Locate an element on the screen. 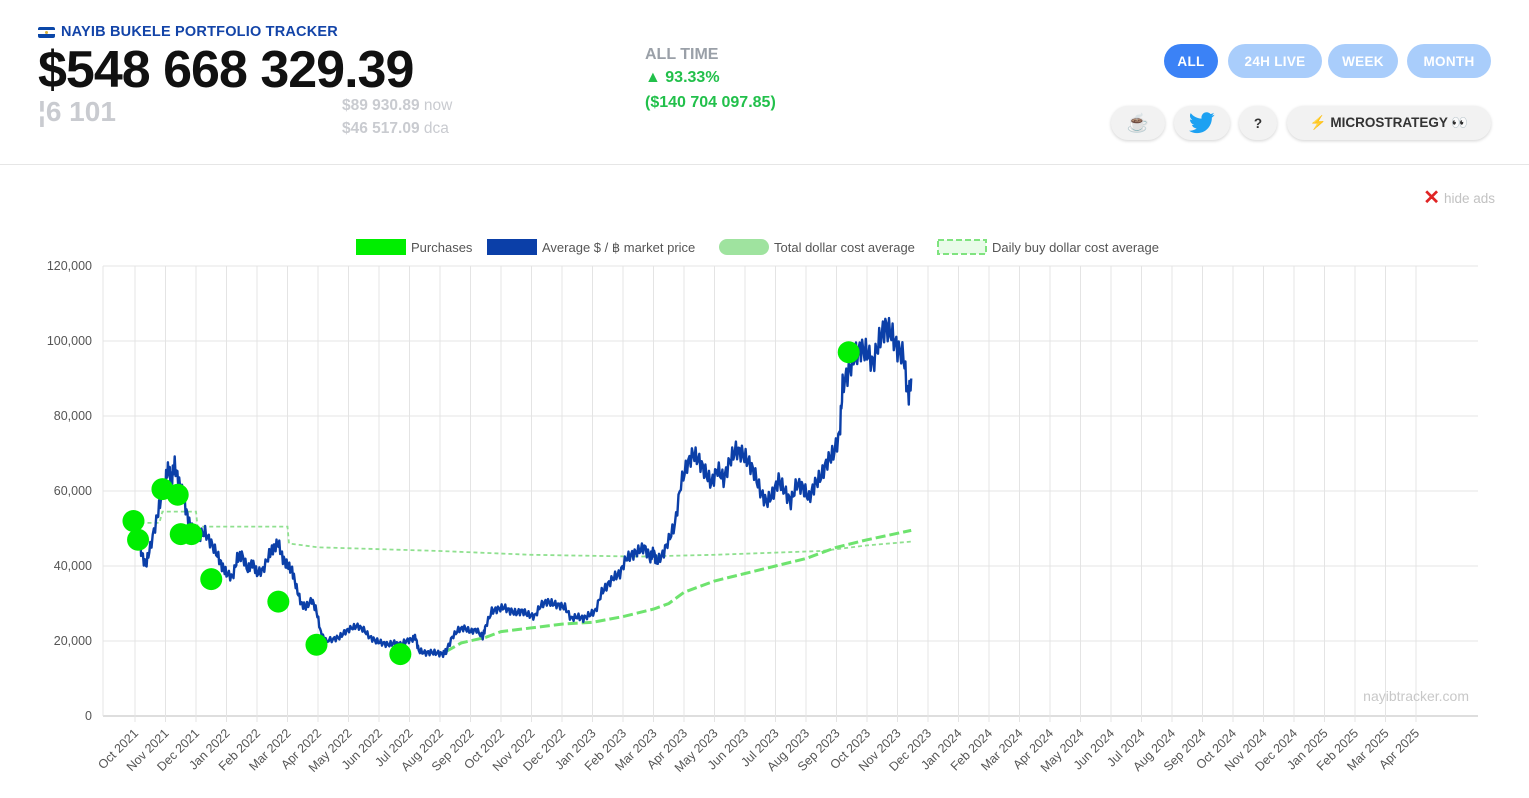 The width and height of the screenshot is (1529, 798). y-tick-label: 100,000 is located at coordinates (69, 341).